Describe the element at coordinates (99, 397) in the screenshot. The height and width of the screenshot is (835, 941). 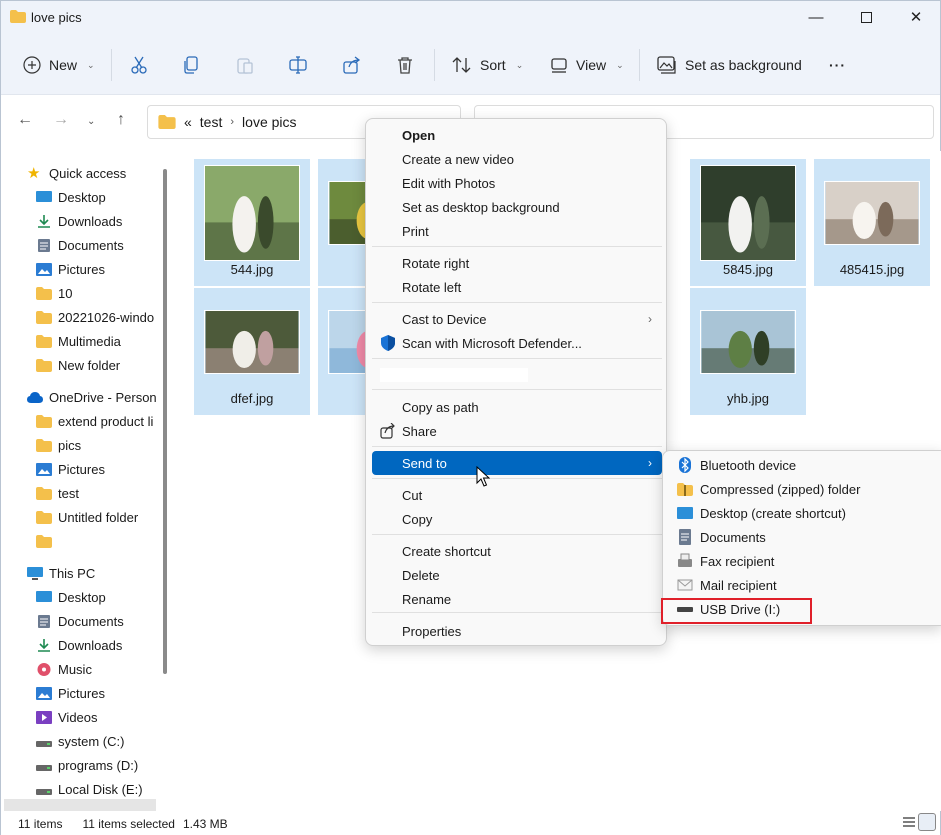
I see `sidebar-onedrive: OneDrive - Person` at that location.